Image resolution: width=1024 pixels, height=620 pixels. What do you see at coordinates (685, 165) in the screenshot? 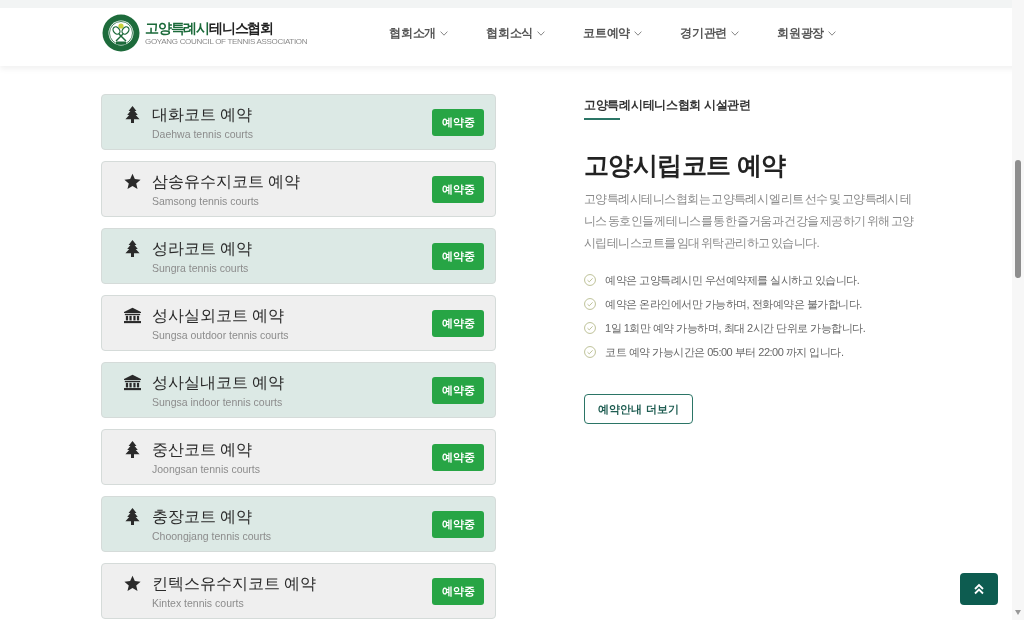
I see `section-heading: 고양시립코트 예약` at bounding box center [685, 165].